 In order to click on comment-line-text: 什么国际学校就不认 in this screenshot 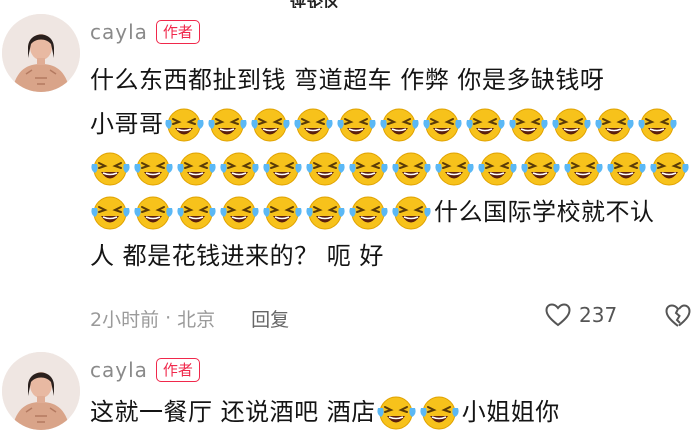, I will do `click(544, 212)`.